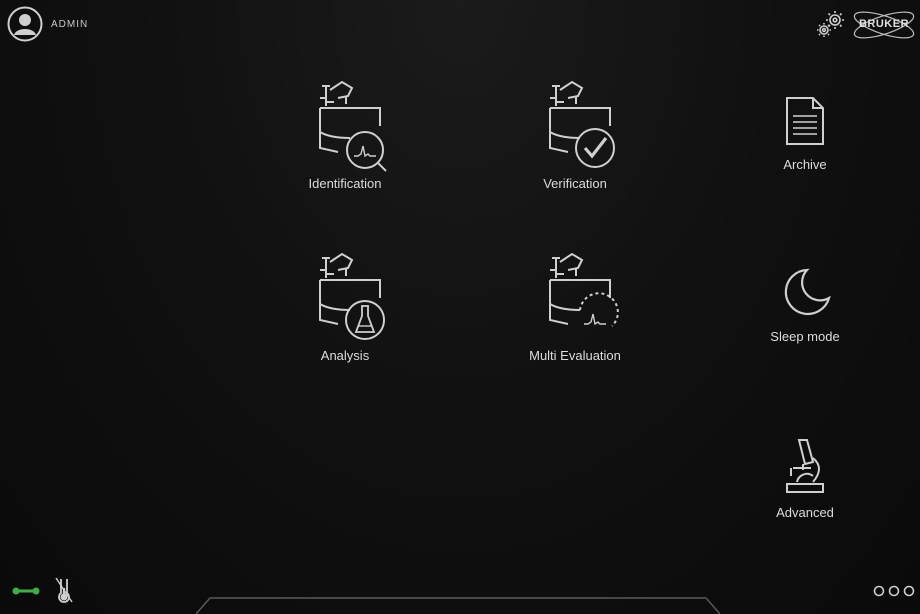 The image size is (920, 614). Describe the element at coordinates (47, 24) in the screenshot. I see `user-area: ADMIN` at that location.